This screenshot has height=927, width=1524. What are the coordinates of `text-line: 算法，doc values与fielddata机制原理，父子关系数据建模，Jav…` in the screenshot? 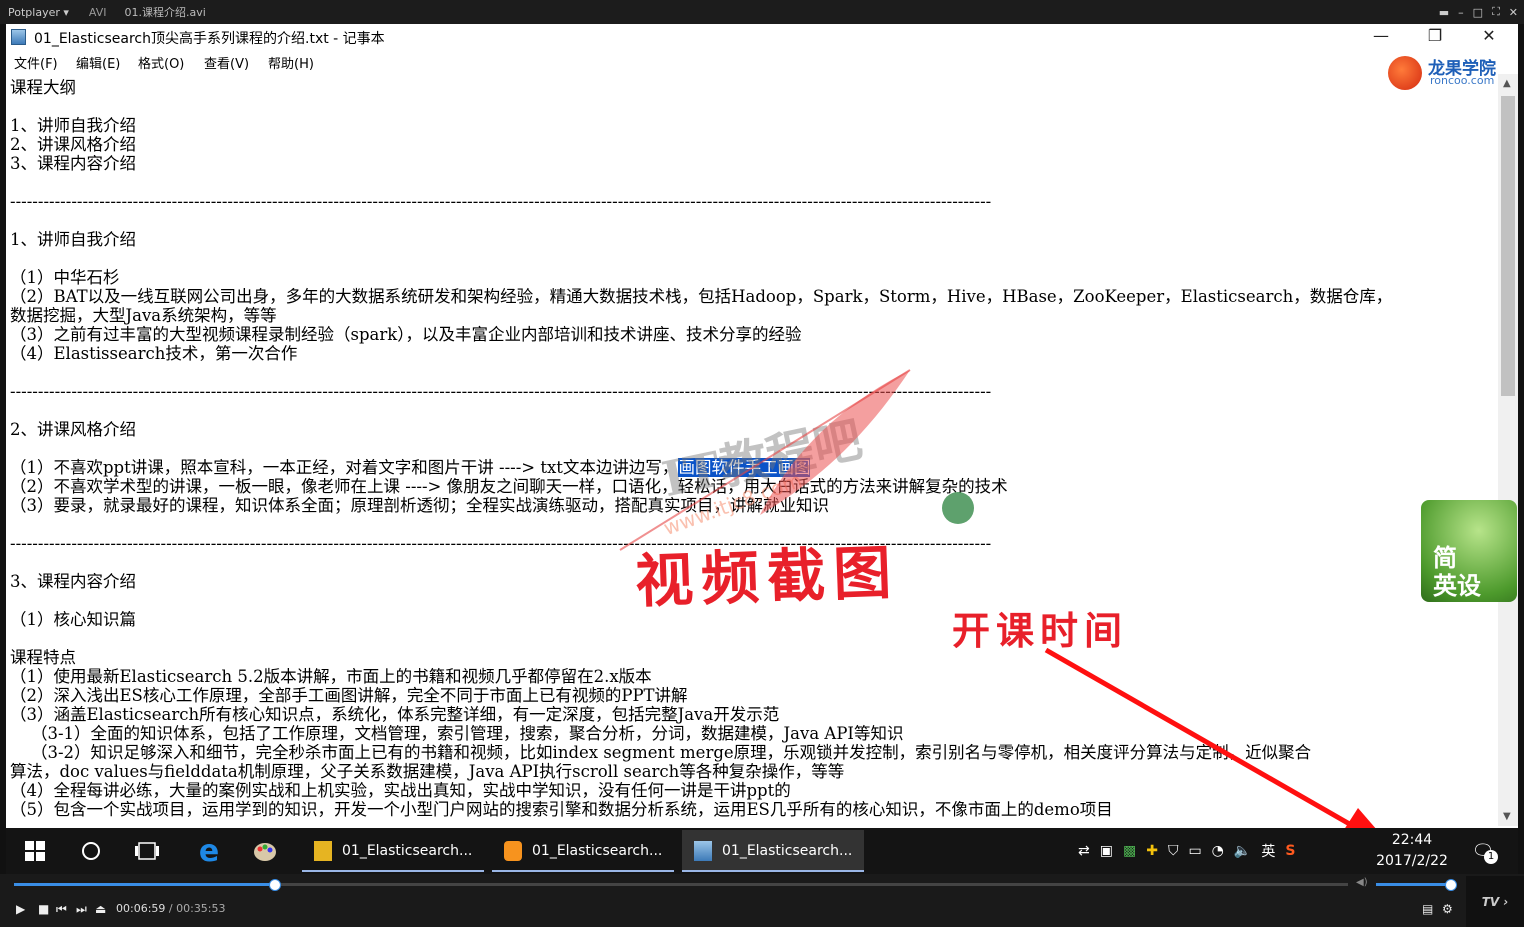 It's located at (427, 771).